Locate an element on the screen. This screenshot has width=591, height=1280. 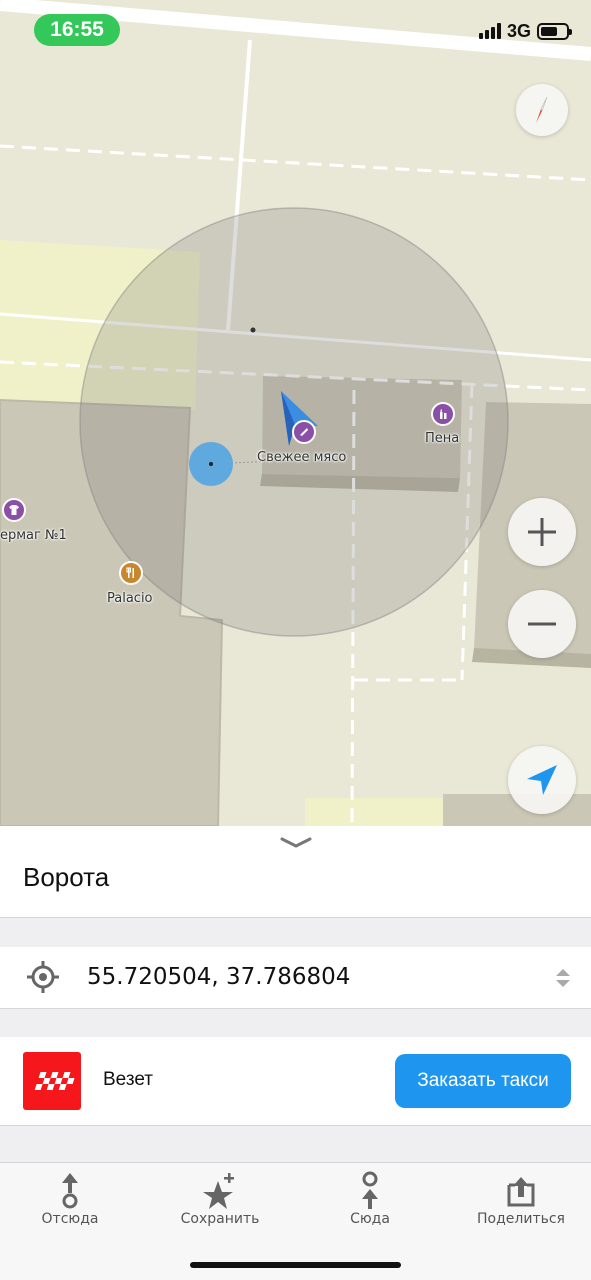
clothes-shop-icon is located at coordinates (14, 510).